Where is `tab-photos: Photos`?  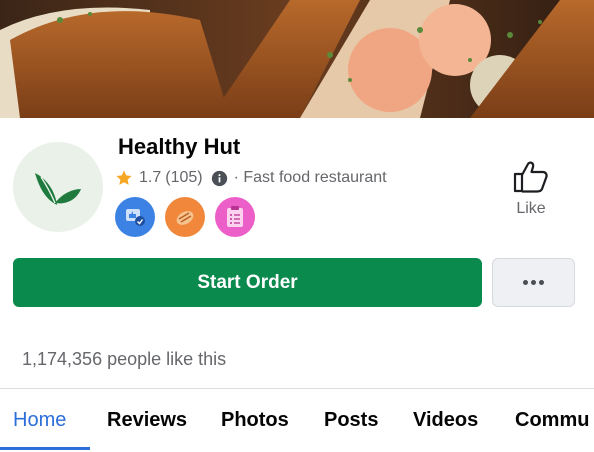
tab-photos: Photos is located at coordinates (255, 420).